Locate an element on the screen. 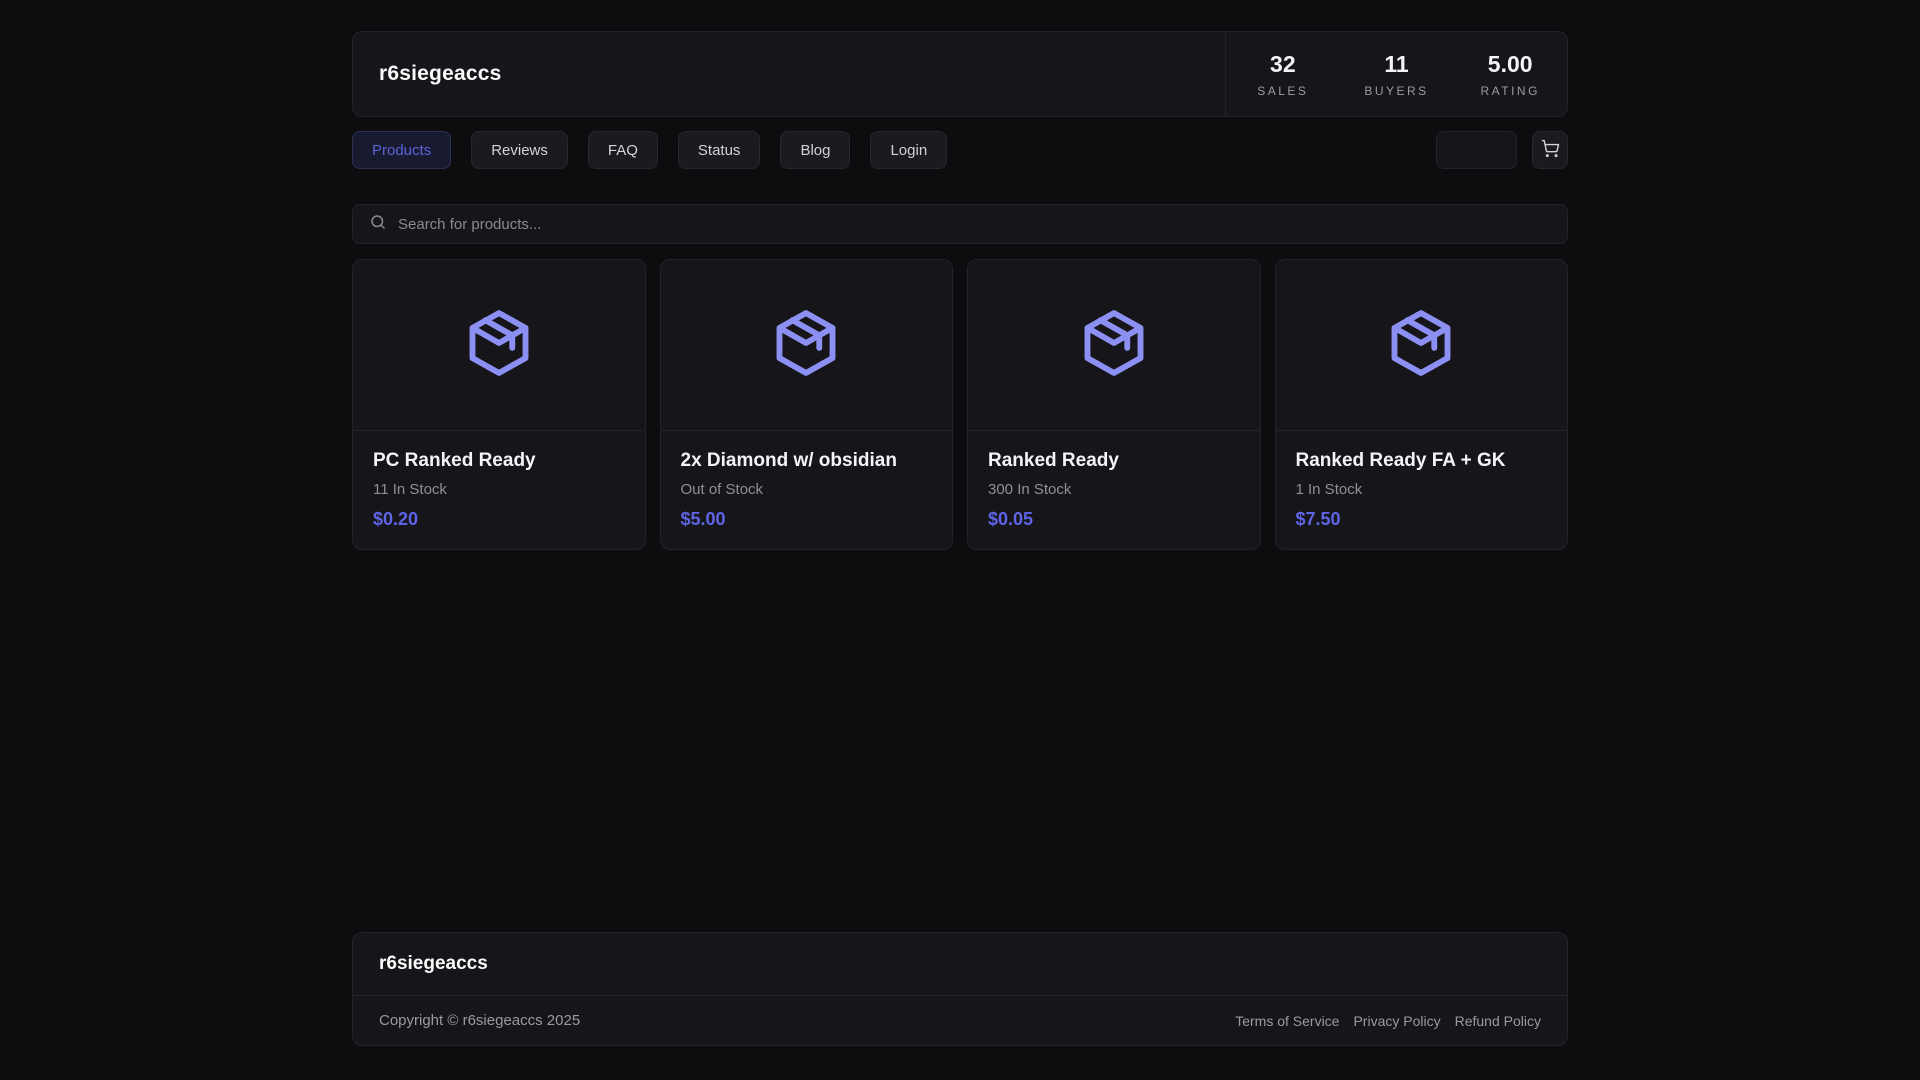 The width and height of the screenshot is (1920, 1080). stat-buyers-label: BUYERS is located at coordinates (1396, 90).